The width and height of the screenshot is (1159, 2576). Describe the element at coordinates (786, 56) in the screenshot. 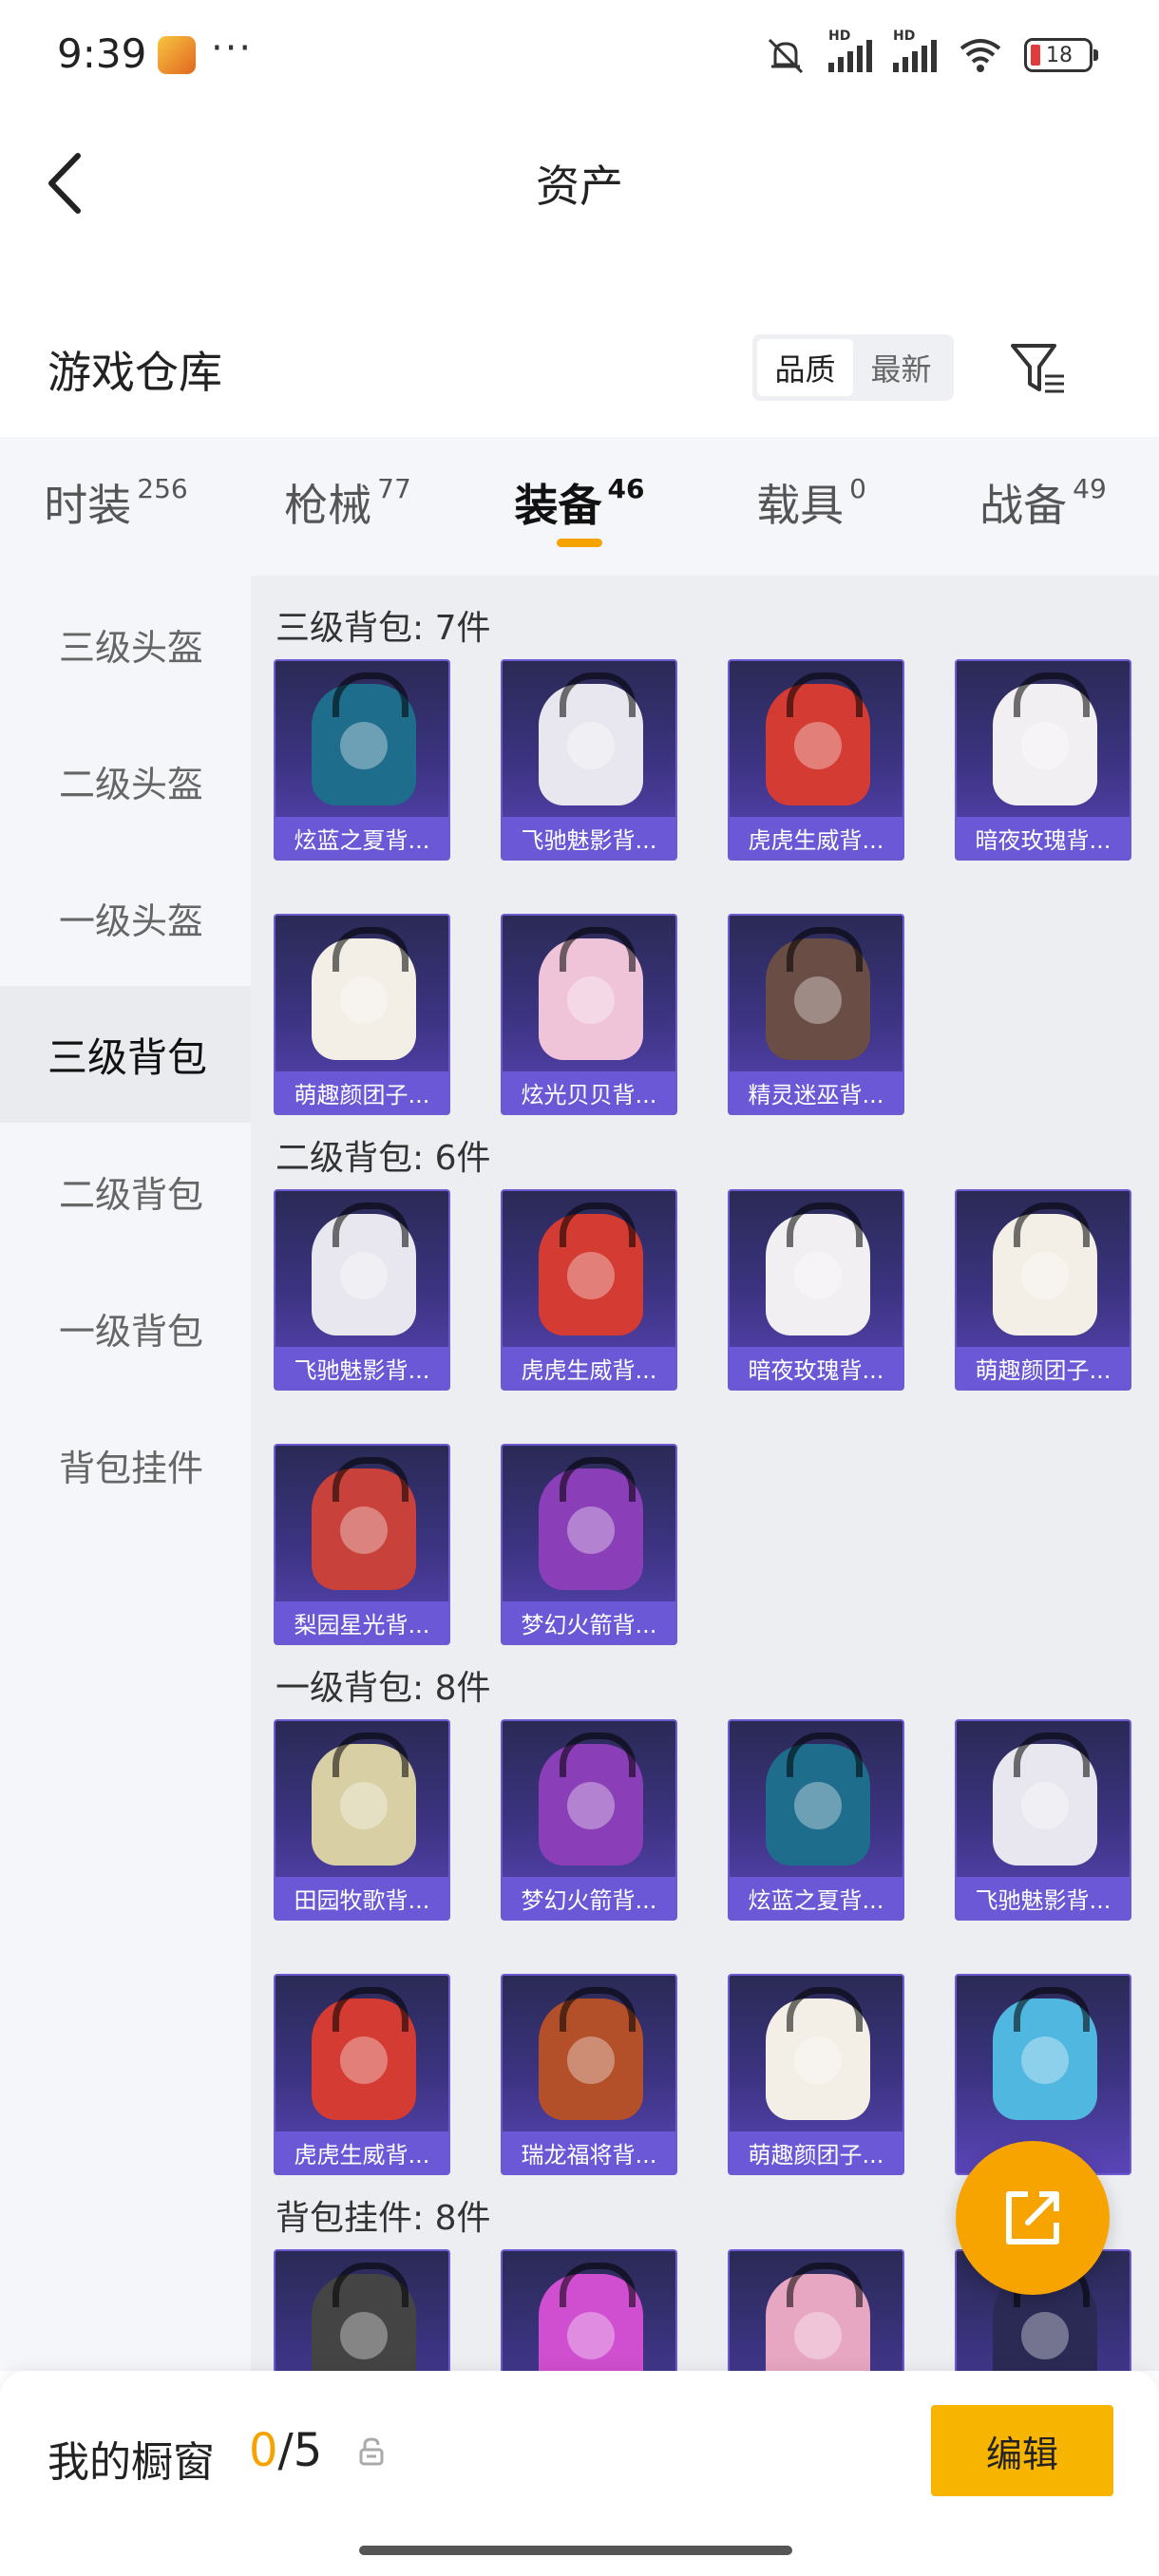

I see `mute-icon` at that location.